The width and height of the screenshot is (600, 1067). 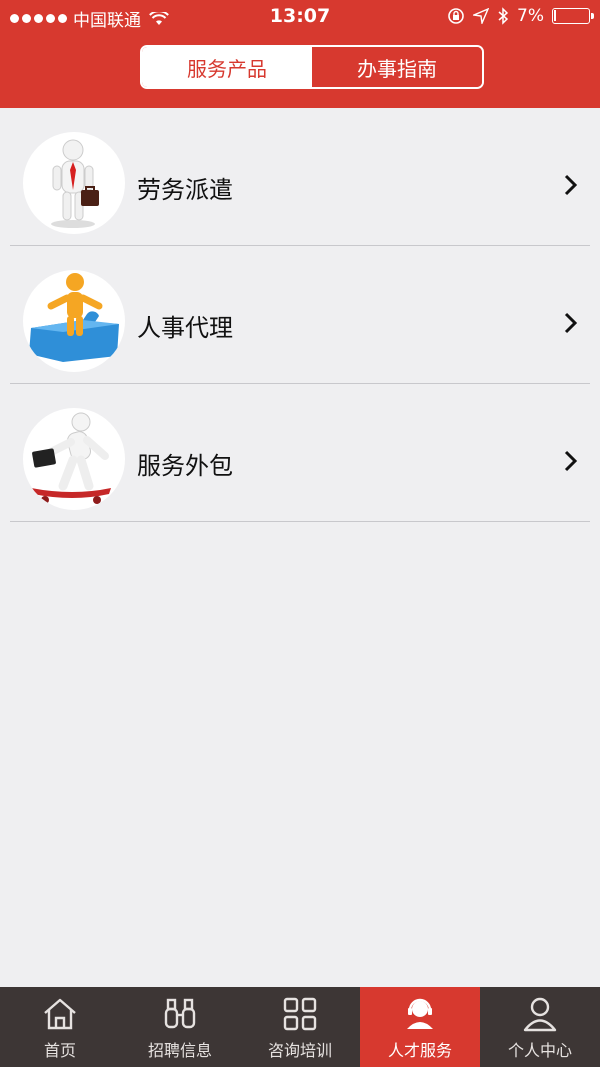 What do you see at coordinates (299, 1050) in the screenshot?
I see `tab-label: 咨询培训` at bounding box center [299, 1050].